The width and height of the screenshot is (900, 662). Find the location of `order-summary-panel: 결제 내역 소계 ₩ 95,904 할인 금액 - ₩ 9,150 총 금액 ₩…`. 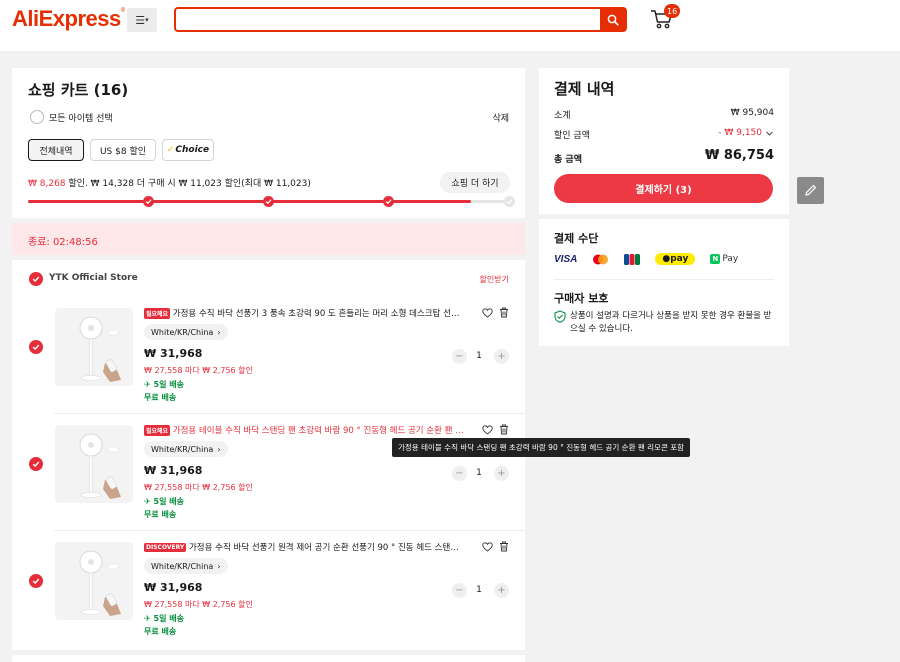

order-summary-panel: 결제 내역 소계 ₩ 95,904 할인 금액 - ₩ 9,150 총 금액 ₩… is located at coordinates (664, 141).